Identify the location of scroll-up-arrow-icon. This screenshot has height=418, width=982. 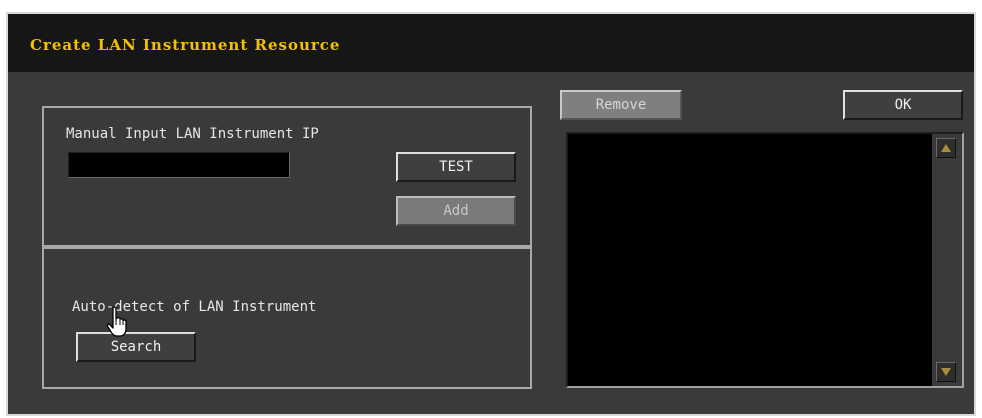
(946, 148).